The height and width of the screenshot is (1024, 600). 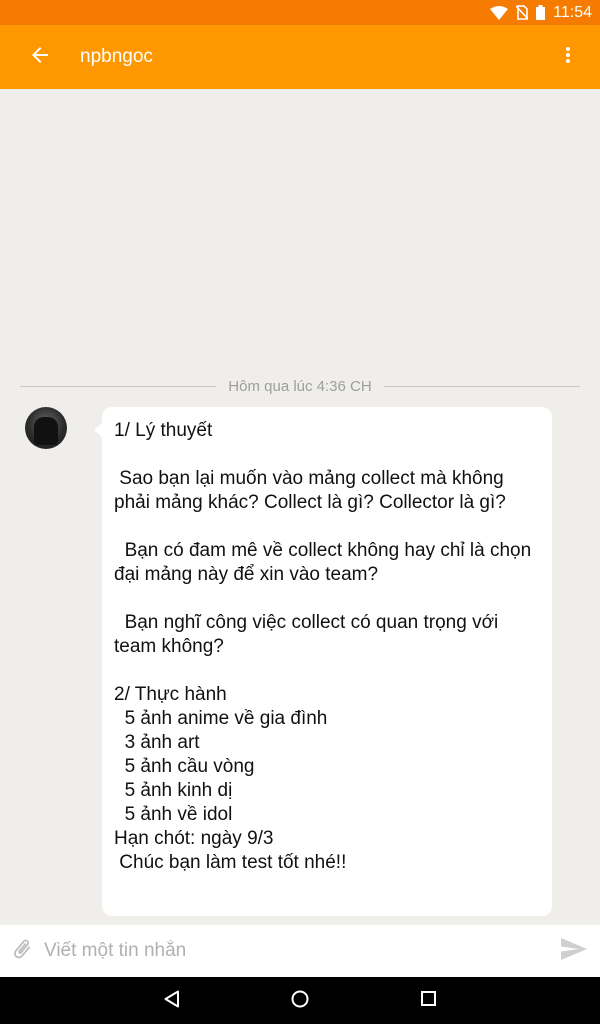 I want to click on attach-button, so click(x=22, y=951).